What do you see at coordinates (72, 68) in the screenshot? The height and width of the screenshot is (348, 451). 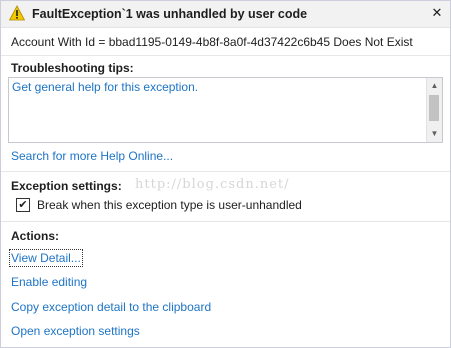 I see `troubleshooting-heading: Troubleshooting tips:` at bounding box center [72, 68].